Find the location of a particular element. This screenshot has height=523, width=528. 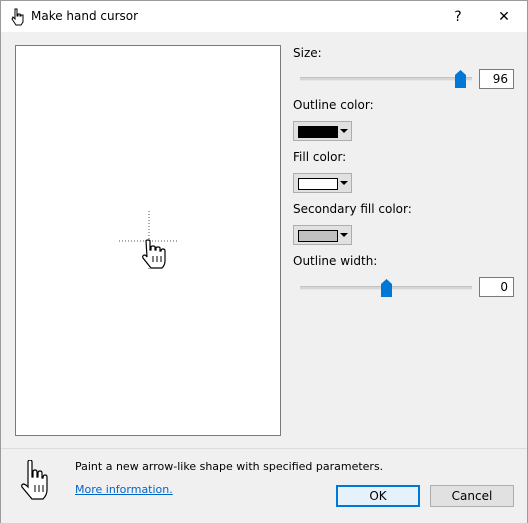

close-button: ✕ is located at coordinates (504, 16).